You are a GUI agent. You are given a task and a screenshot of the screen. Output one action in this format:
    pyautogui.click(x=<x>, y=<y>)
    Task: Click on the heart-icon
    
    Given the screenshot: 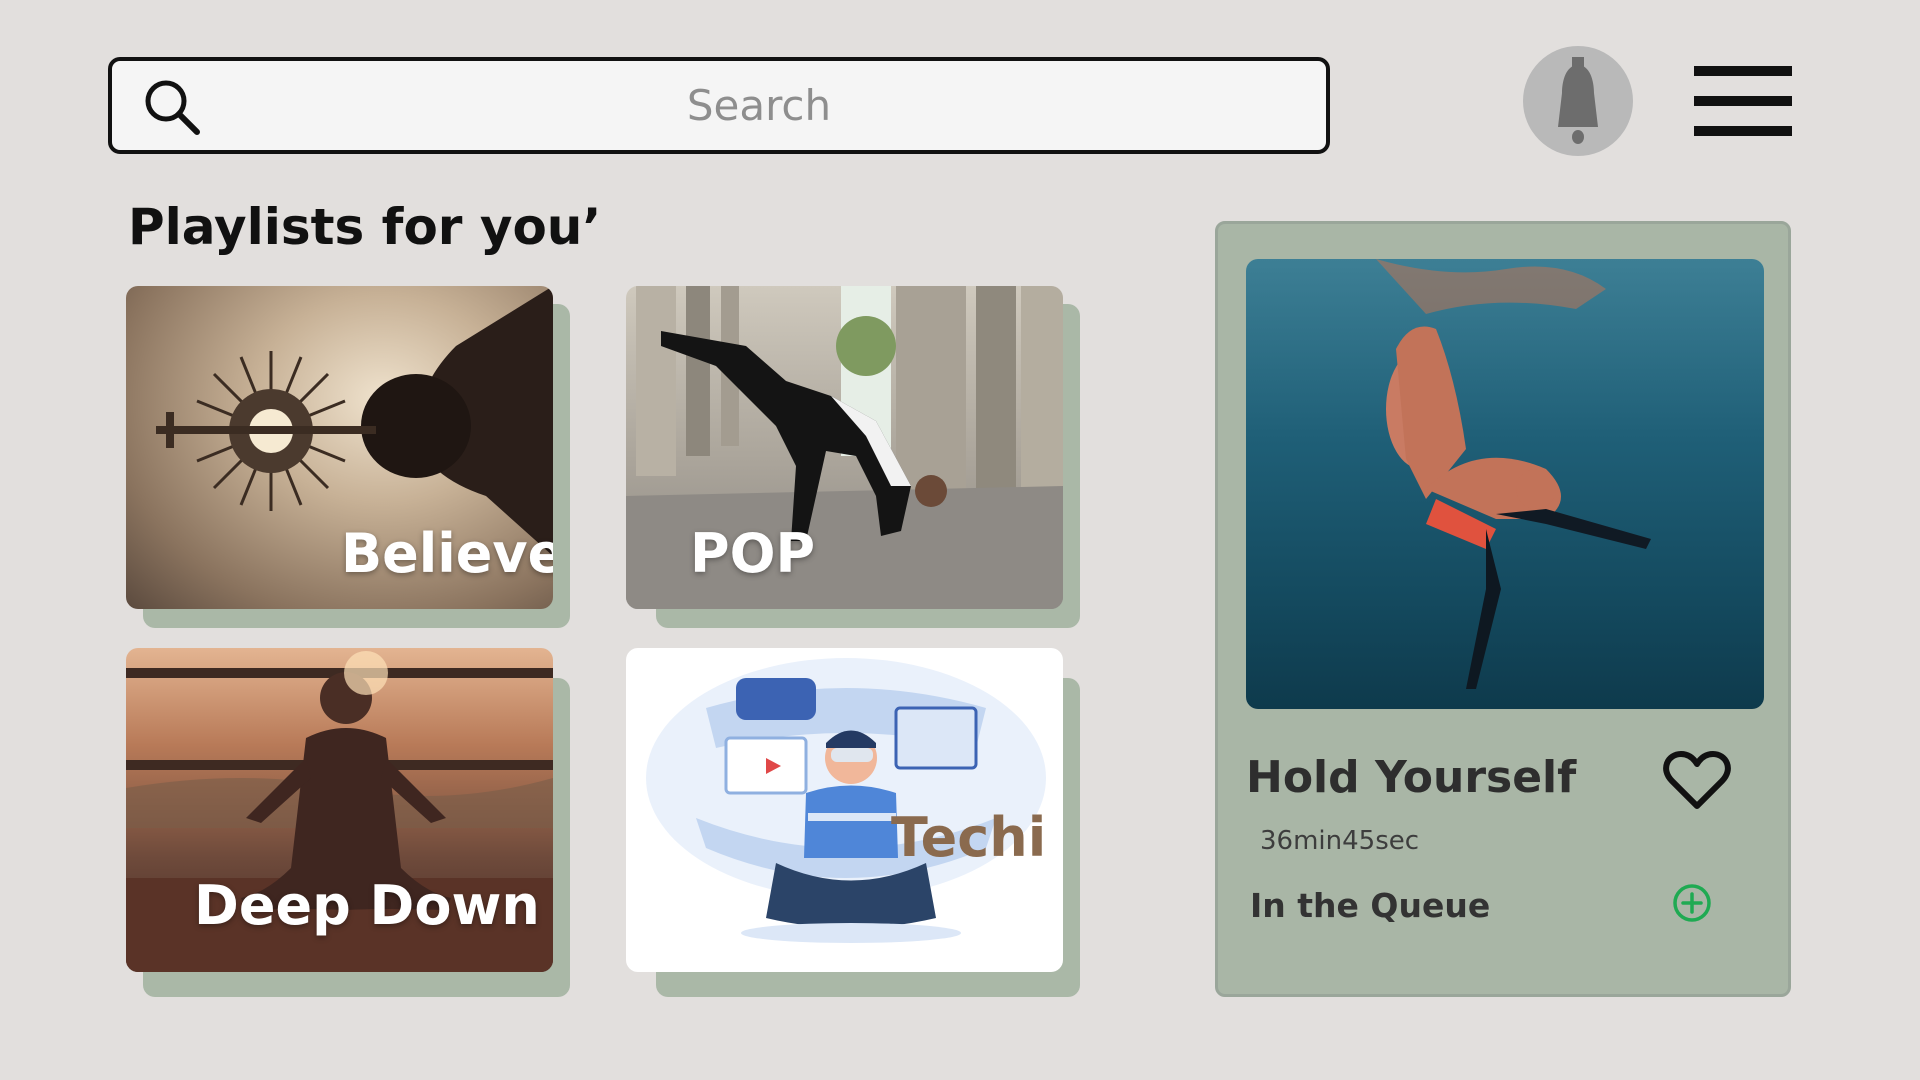 What is the action you would take?
    pyautogui.click(x=1697, y=781)
    